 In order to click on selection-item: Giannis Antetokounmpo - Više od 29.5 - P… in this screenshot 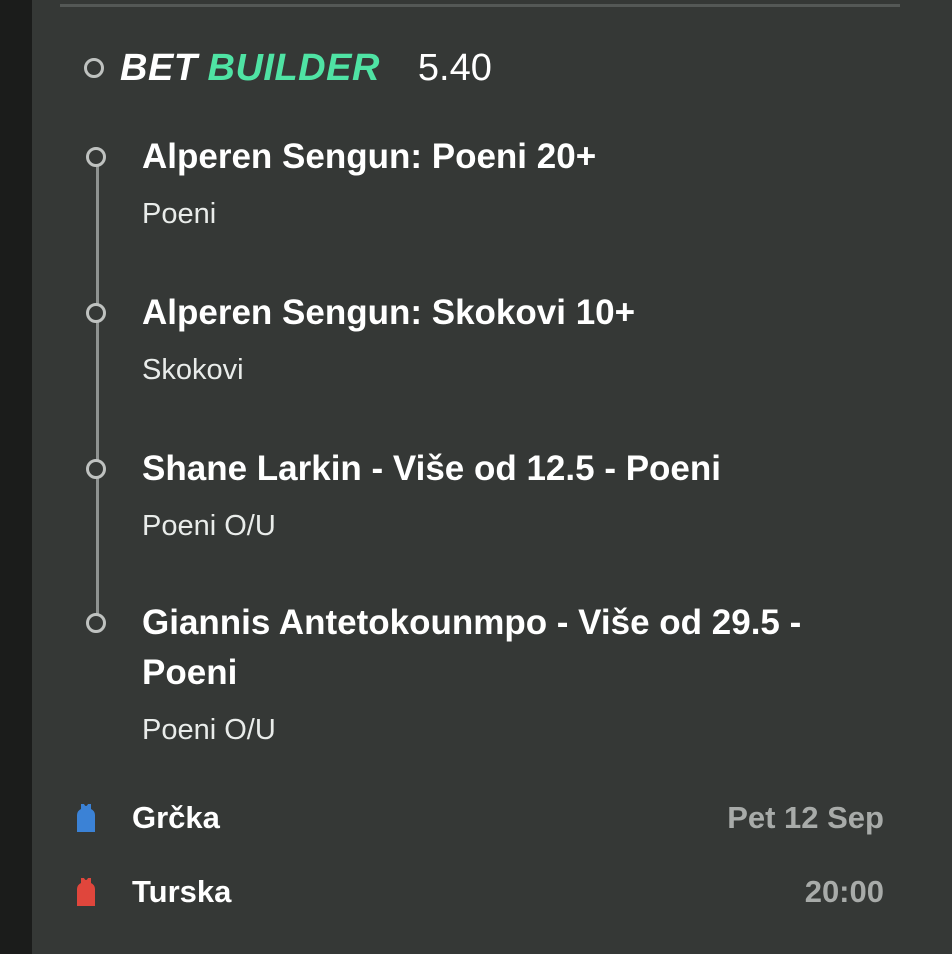, I will do `click(494, 673)`.